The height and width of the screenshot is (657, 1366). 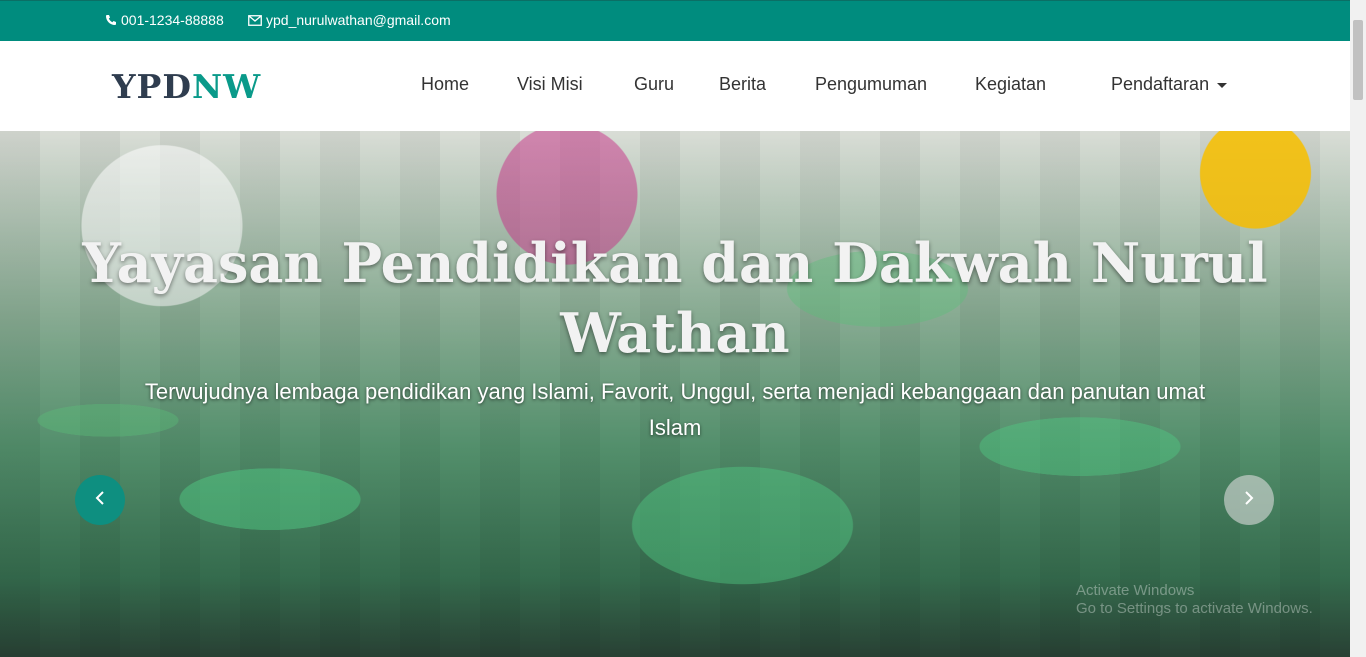 I want to click on page-scrollbar, so click(x=1358, y=328).